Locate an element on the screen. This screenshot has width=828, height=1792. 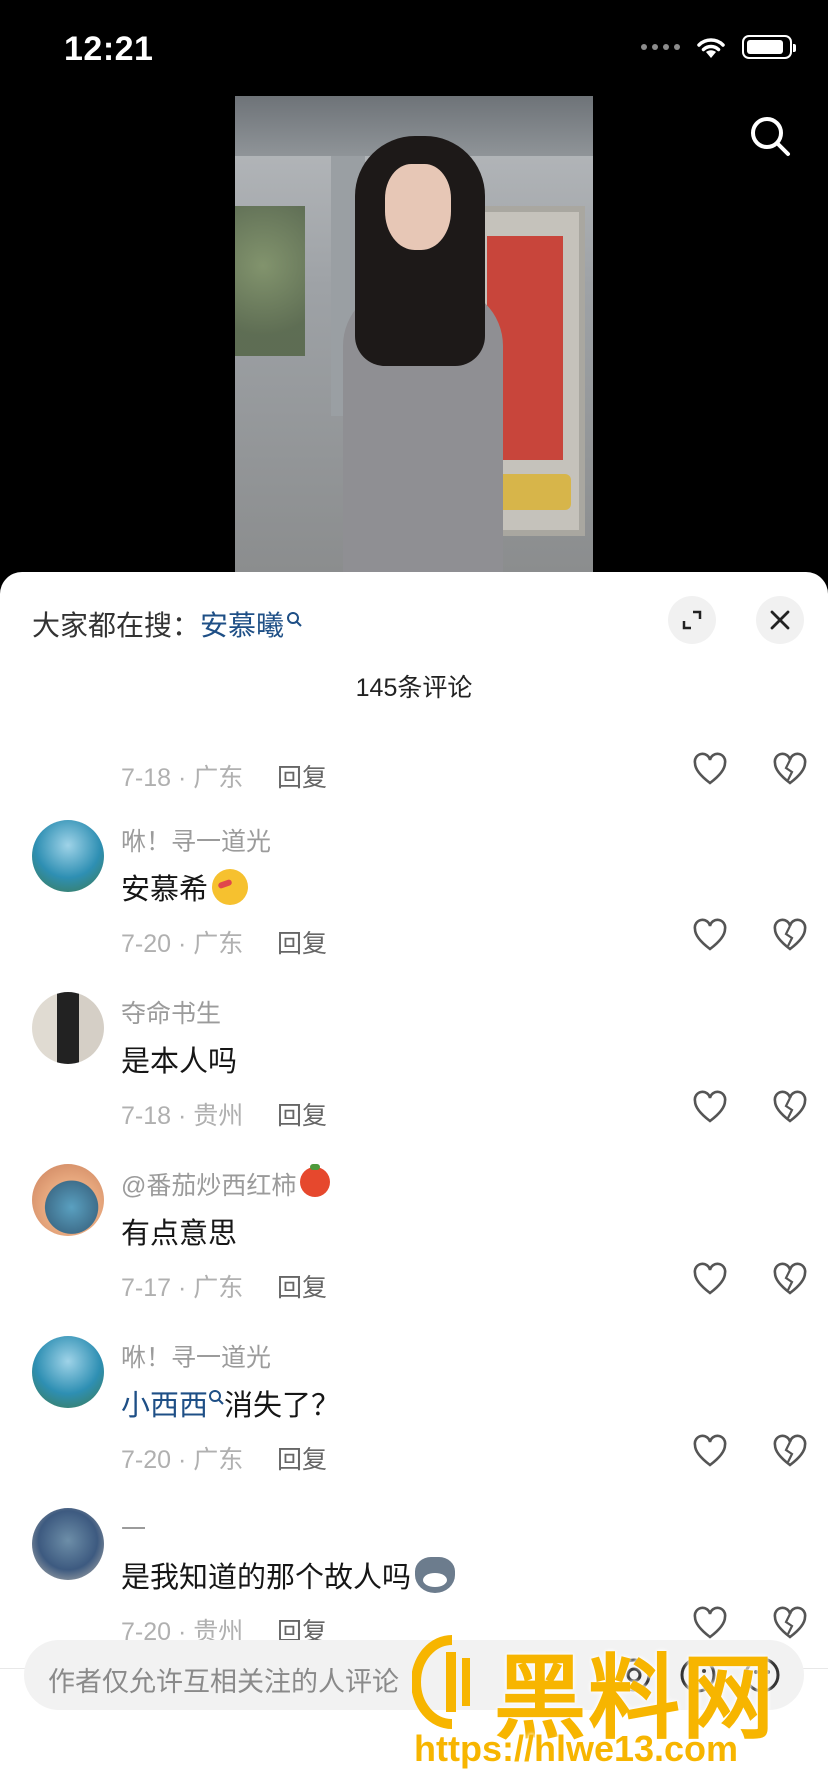
comment-item: 咻！寻一道光 安慕希 7-20 · 广东 回复 is located at coordinates (414, 906).